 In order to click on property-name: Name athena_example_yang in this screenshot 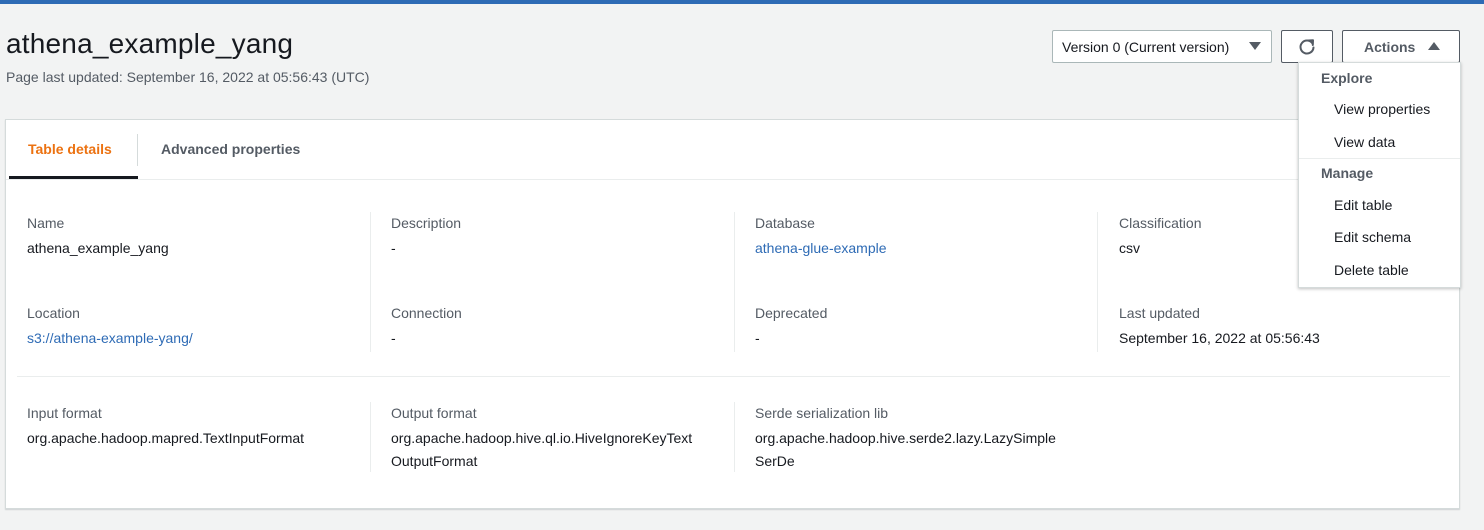, I will do `click(192, 236)`.